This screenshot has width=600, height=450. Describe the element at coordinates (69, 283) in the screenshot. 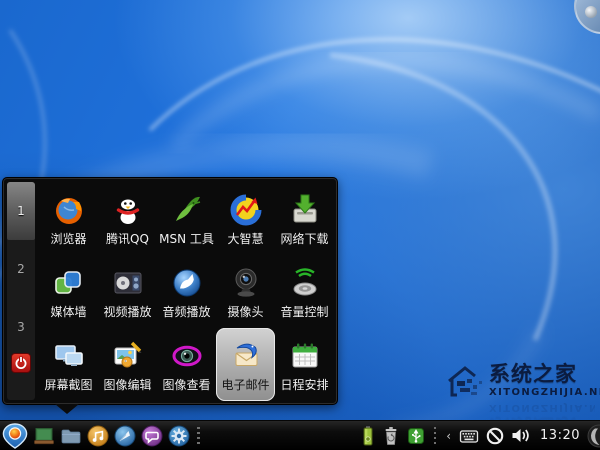

I see `media-wall-icon` at that location.